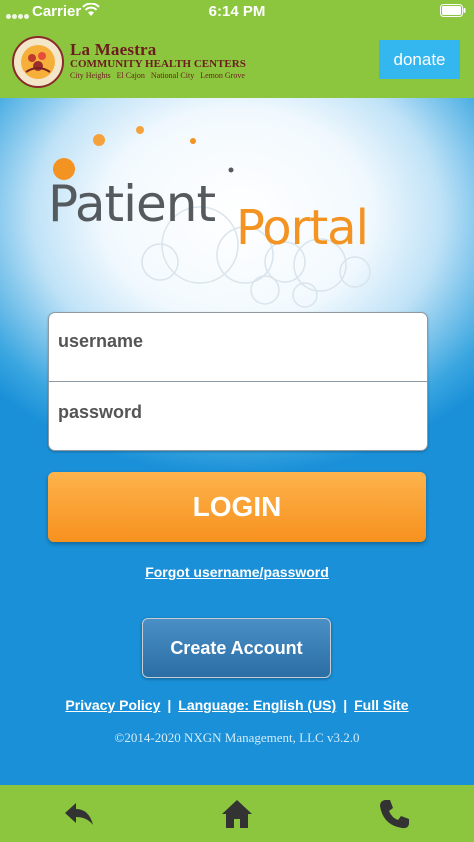  I want to click on username-input, so click(238, 347).